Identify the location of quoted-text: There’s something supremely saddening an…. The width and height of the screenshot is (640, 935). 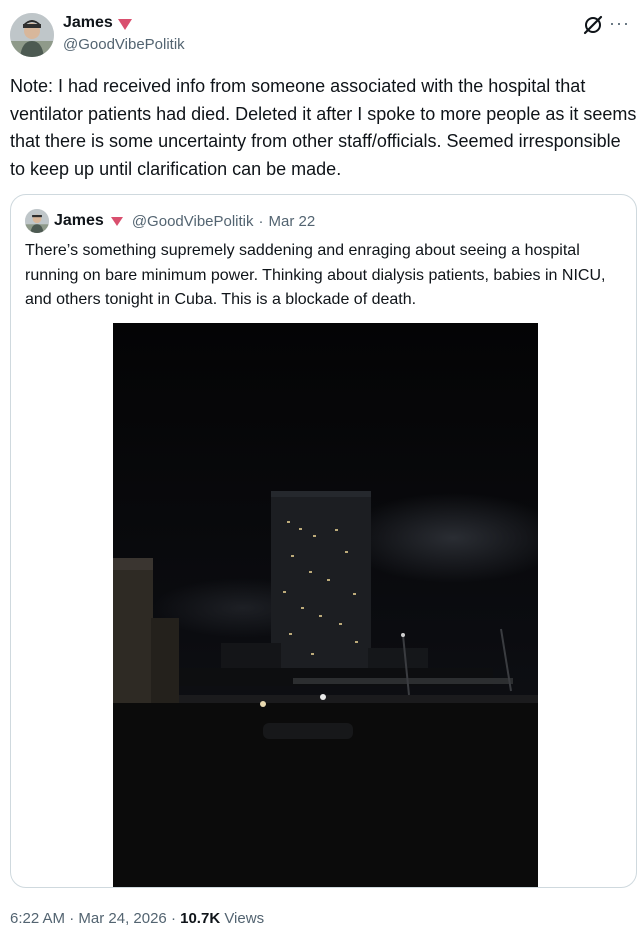
(315, 275).